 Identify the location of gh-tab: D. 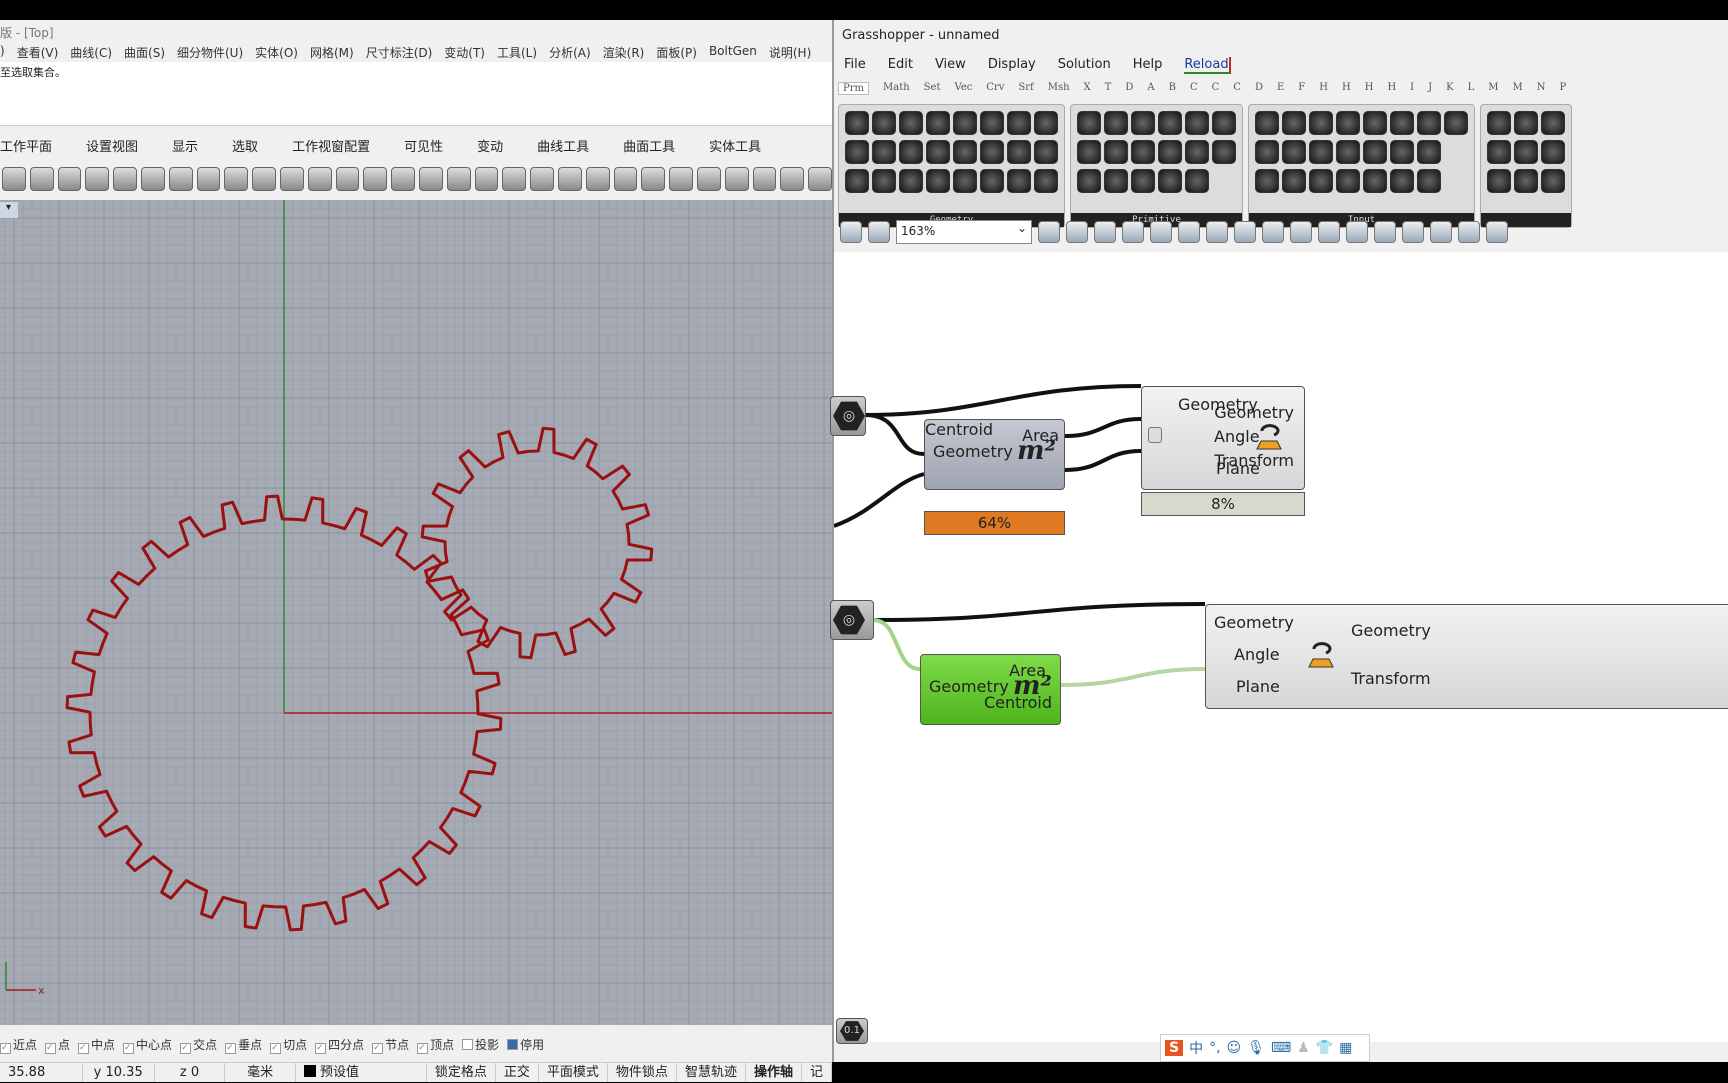
(1259, 88).